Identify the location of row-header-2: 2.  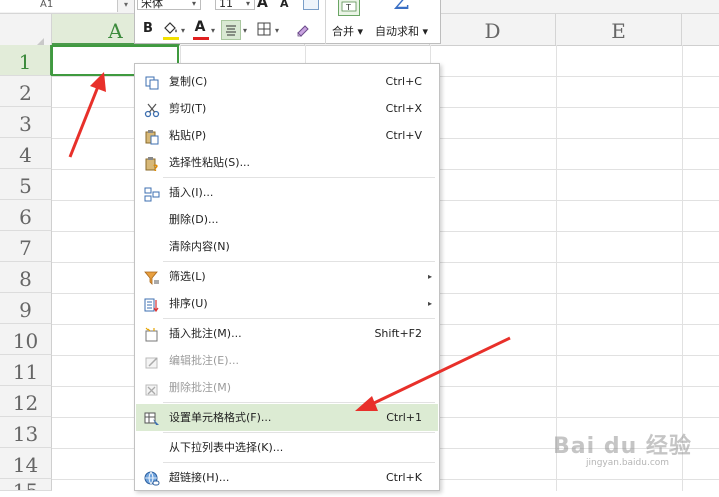
(26, 91).